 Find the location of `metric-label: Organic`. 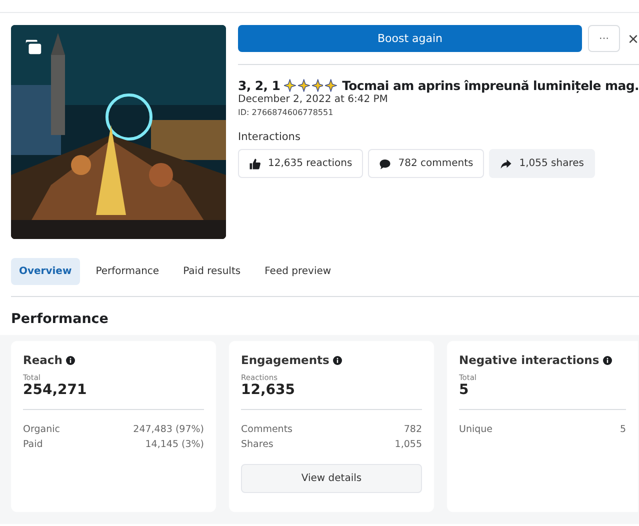

metric-label: Organic is located at coordinates (41, 430).